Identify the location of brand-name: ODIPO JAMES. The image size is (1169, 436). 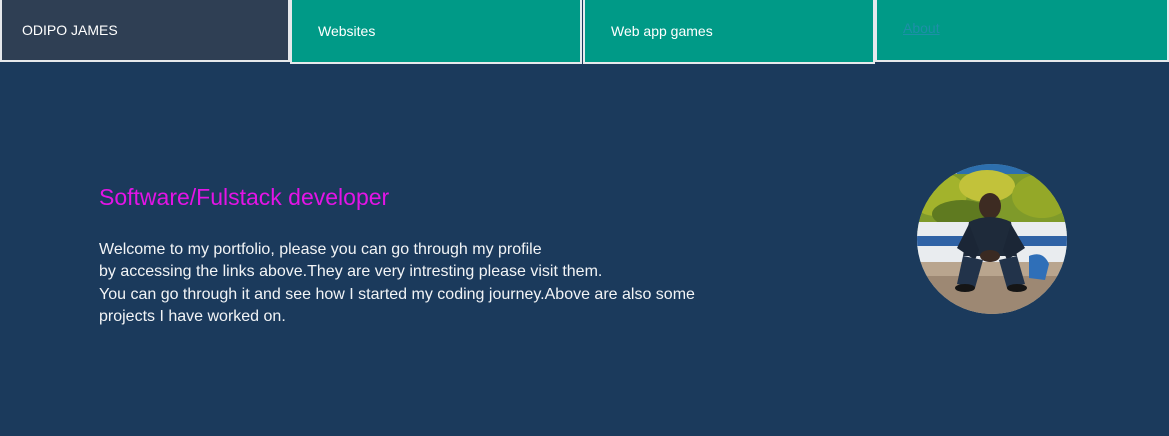
(145, 31).